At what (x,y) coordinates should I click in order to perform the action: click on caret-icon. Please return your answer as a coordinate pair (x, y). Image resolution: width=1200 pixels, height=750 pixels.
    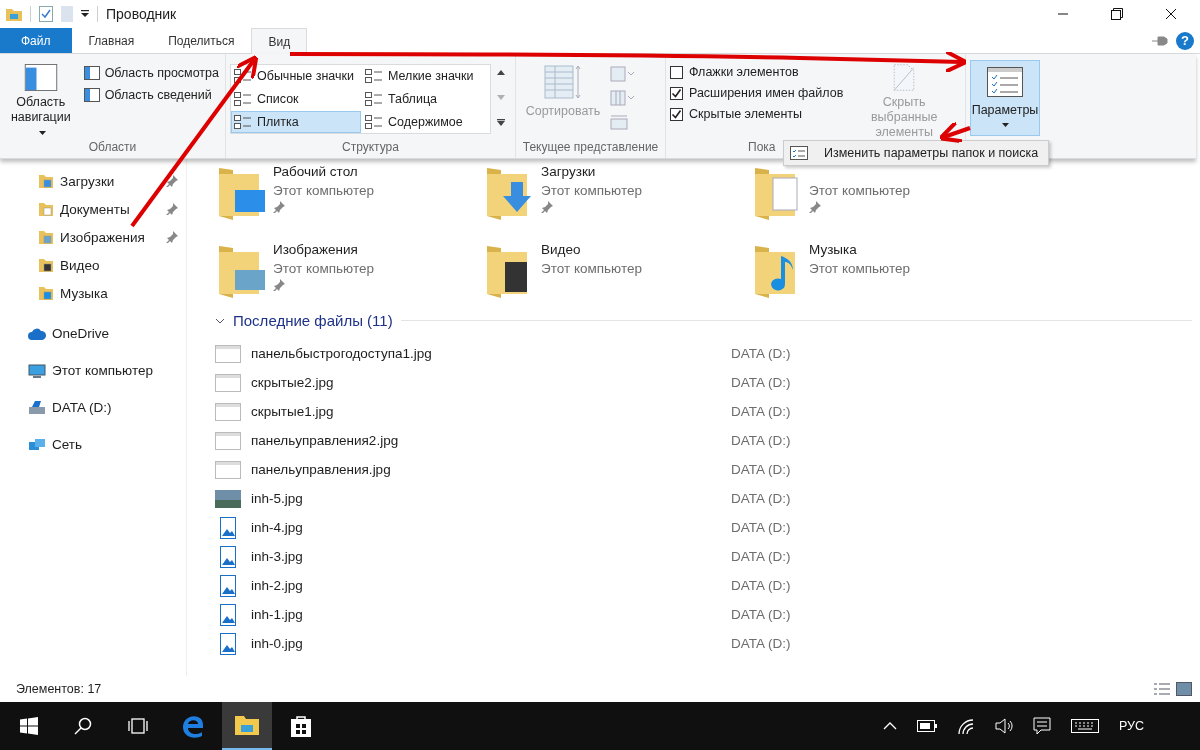
    Looking at the image, I should click on (1005, 125).